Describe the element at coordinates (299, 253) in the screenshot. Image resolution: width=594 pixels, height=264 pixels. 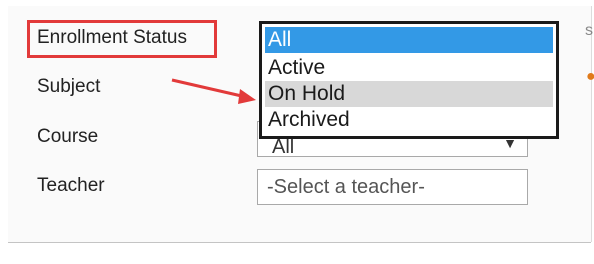
I see `below-panel-area` at that location.